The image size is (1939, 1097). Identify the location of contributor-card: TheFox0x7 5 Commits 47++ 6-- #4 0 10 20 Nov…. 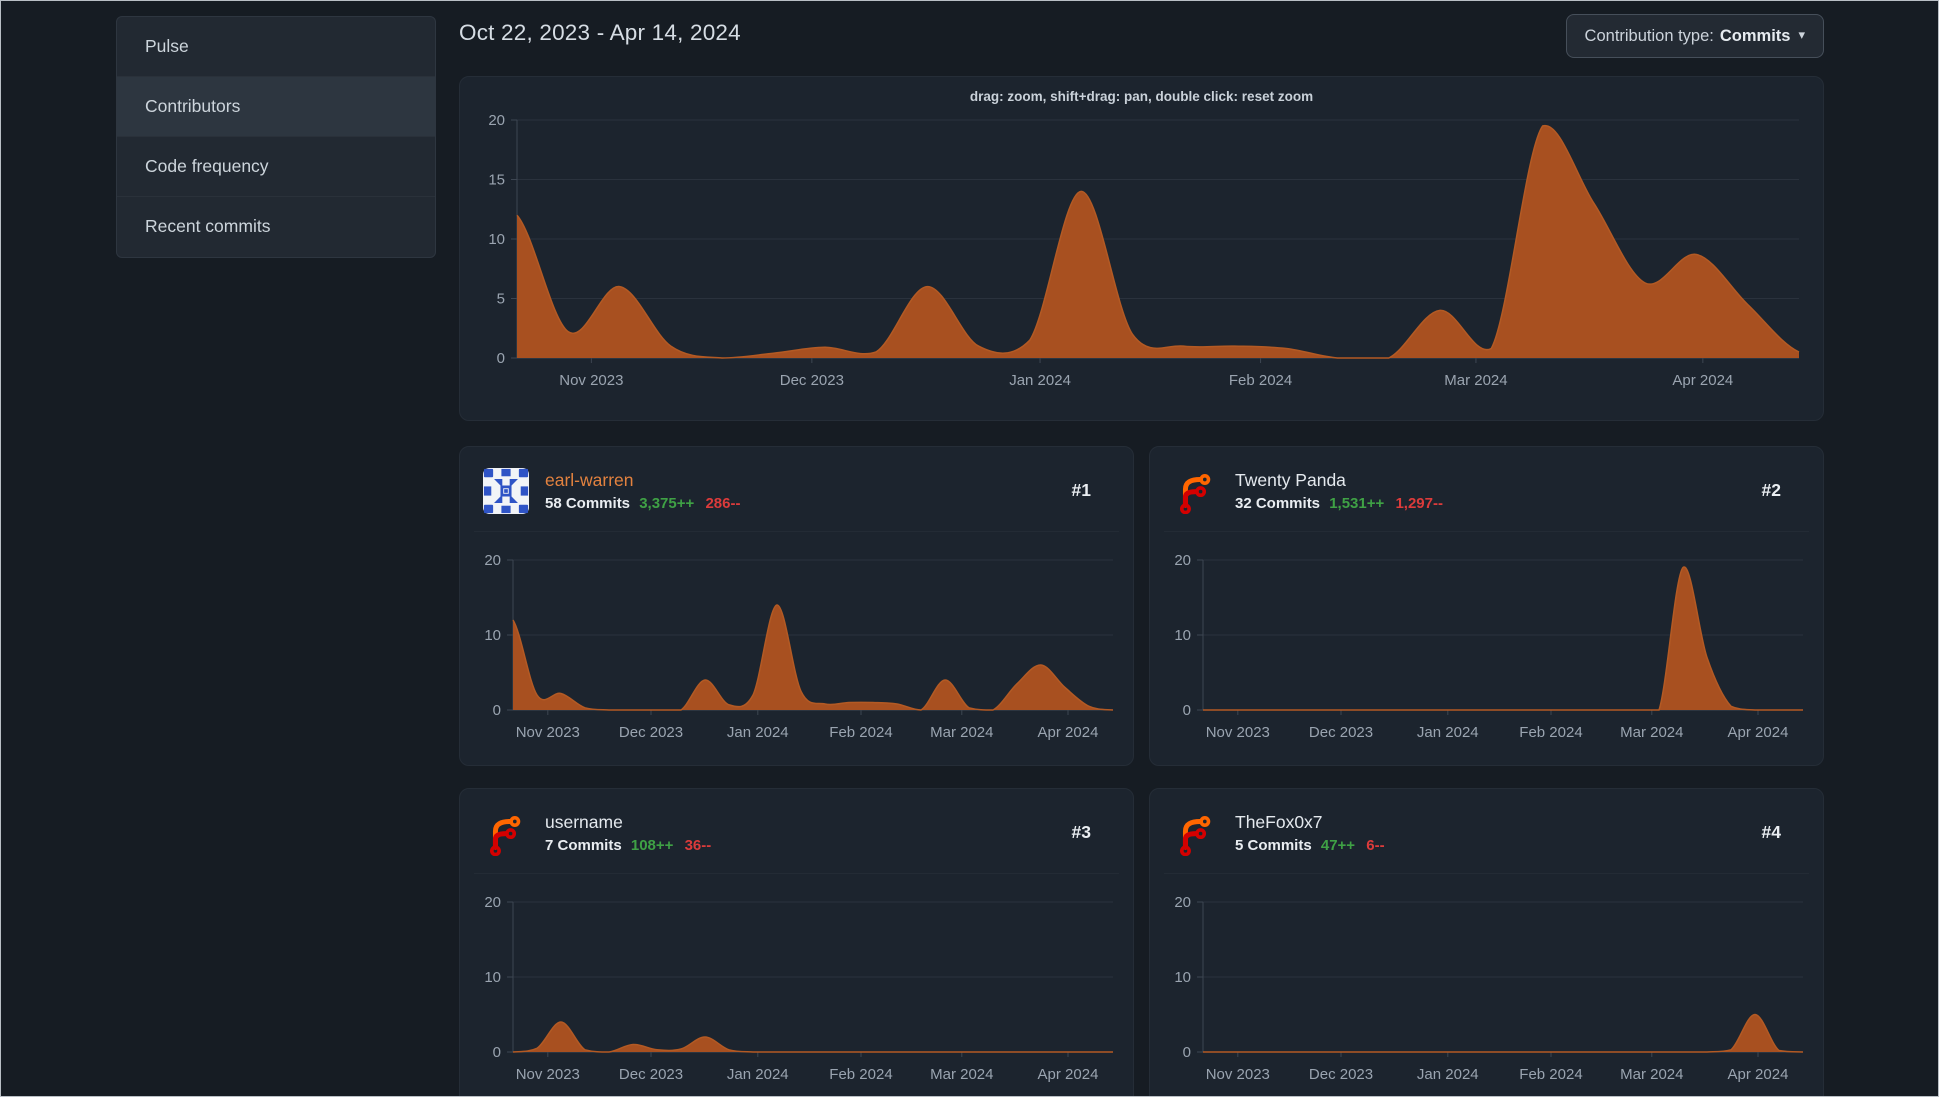
(1486, 942).